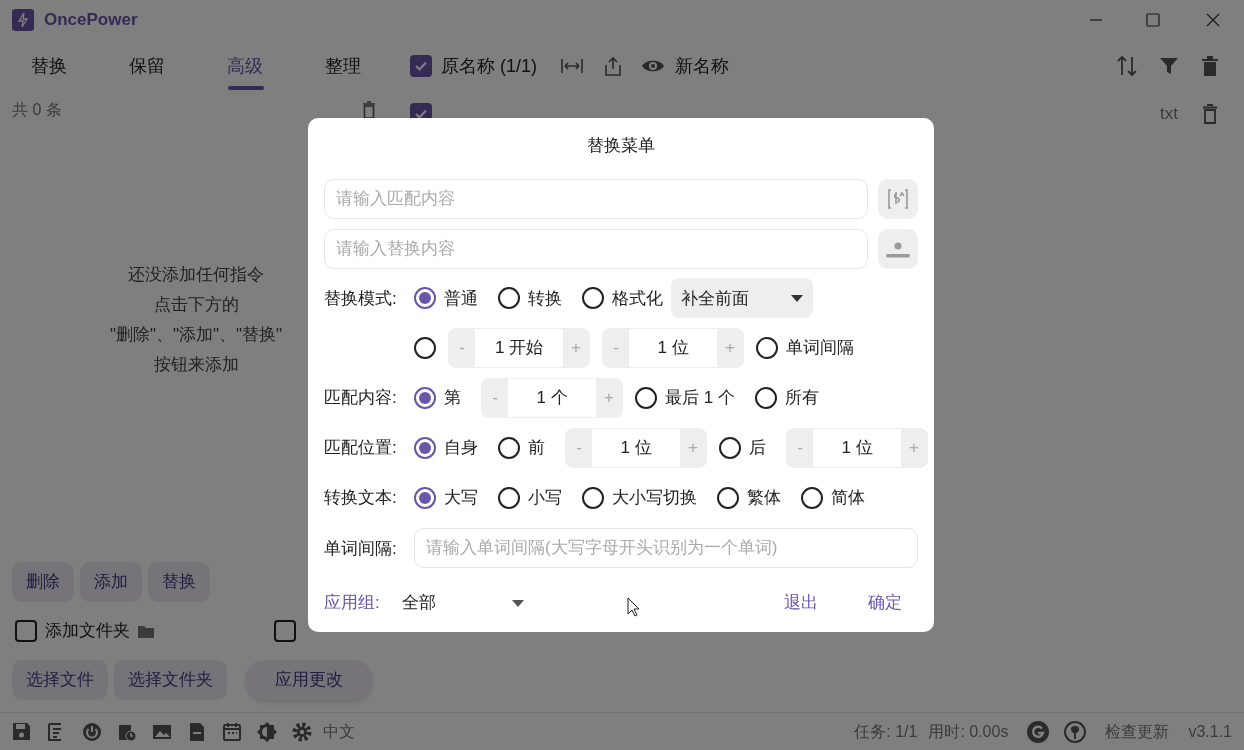 This screenshot has height=750, width=1244. I want to click on empty-message: "删除"、"添加"、"替换", so click(196, 335).